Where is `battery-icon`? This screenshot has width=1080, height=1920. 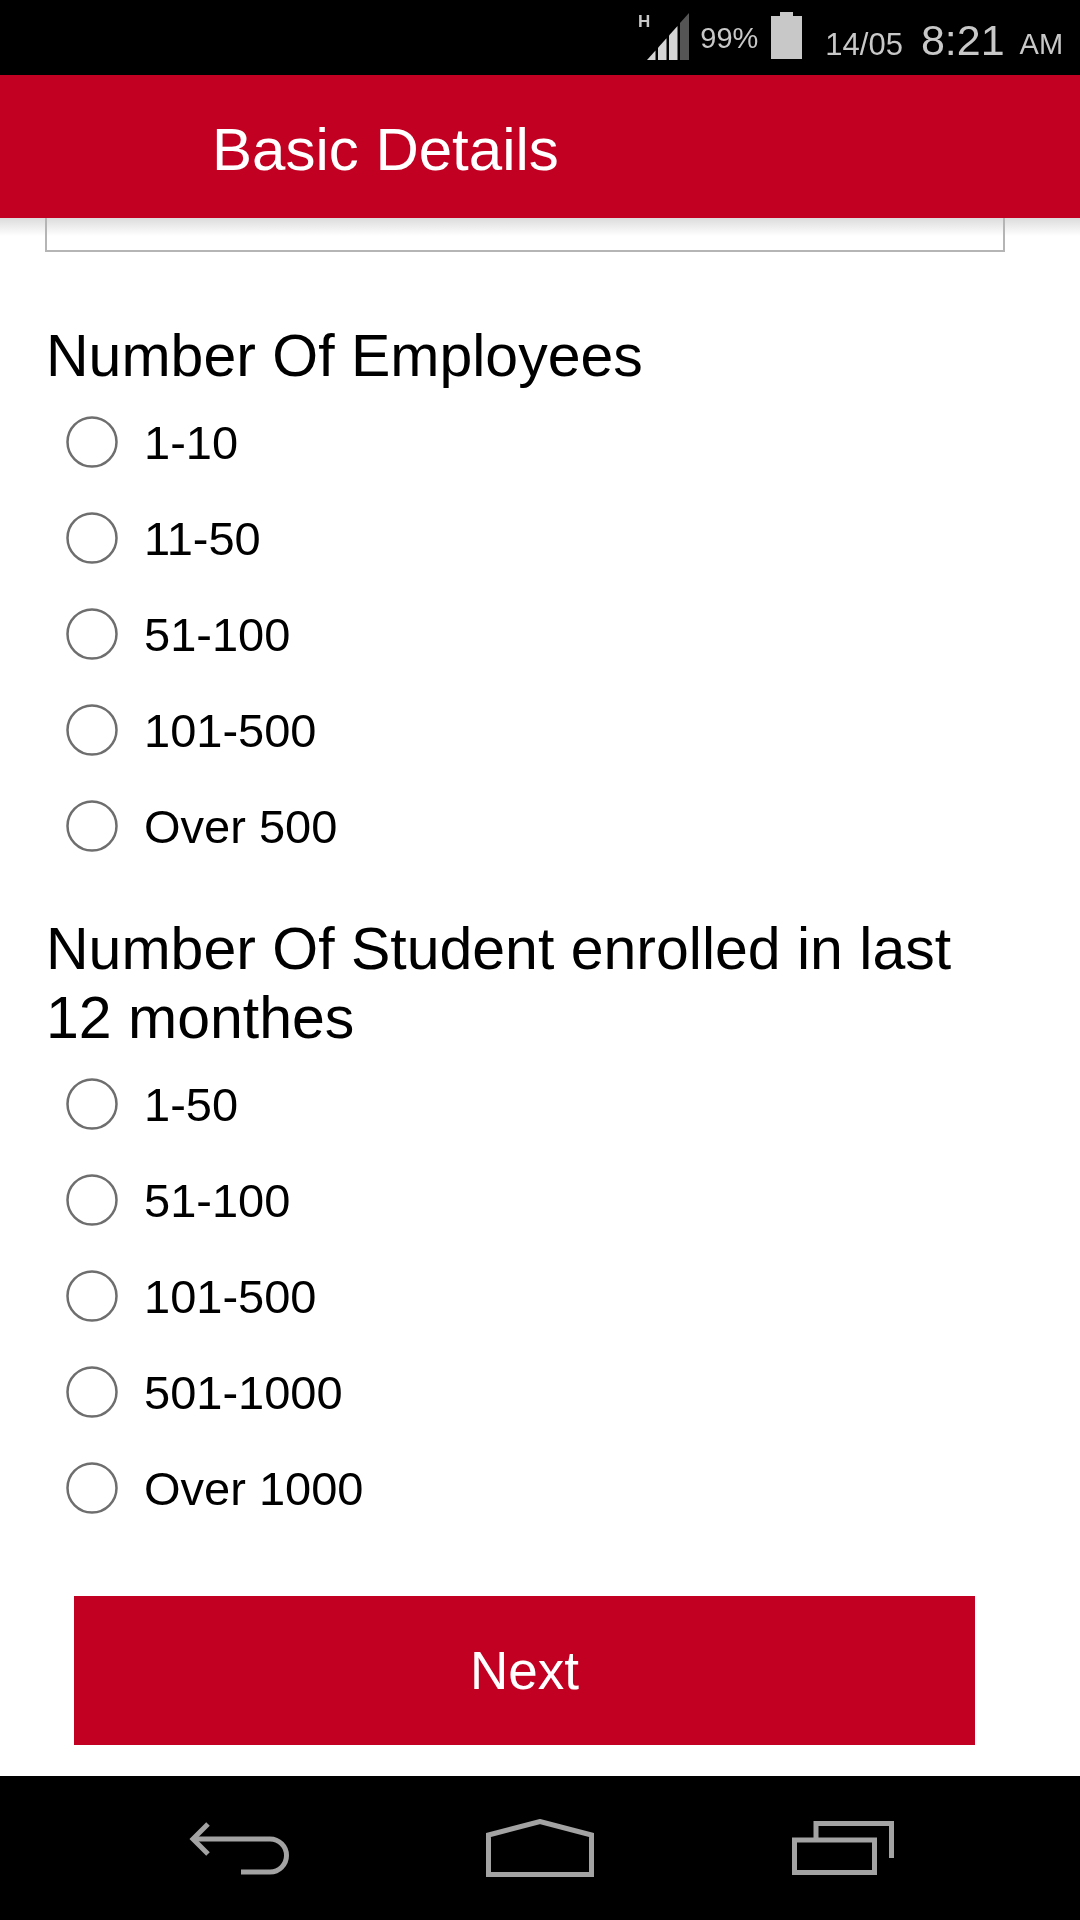 battery-icon is located at coordinates (787, 35).